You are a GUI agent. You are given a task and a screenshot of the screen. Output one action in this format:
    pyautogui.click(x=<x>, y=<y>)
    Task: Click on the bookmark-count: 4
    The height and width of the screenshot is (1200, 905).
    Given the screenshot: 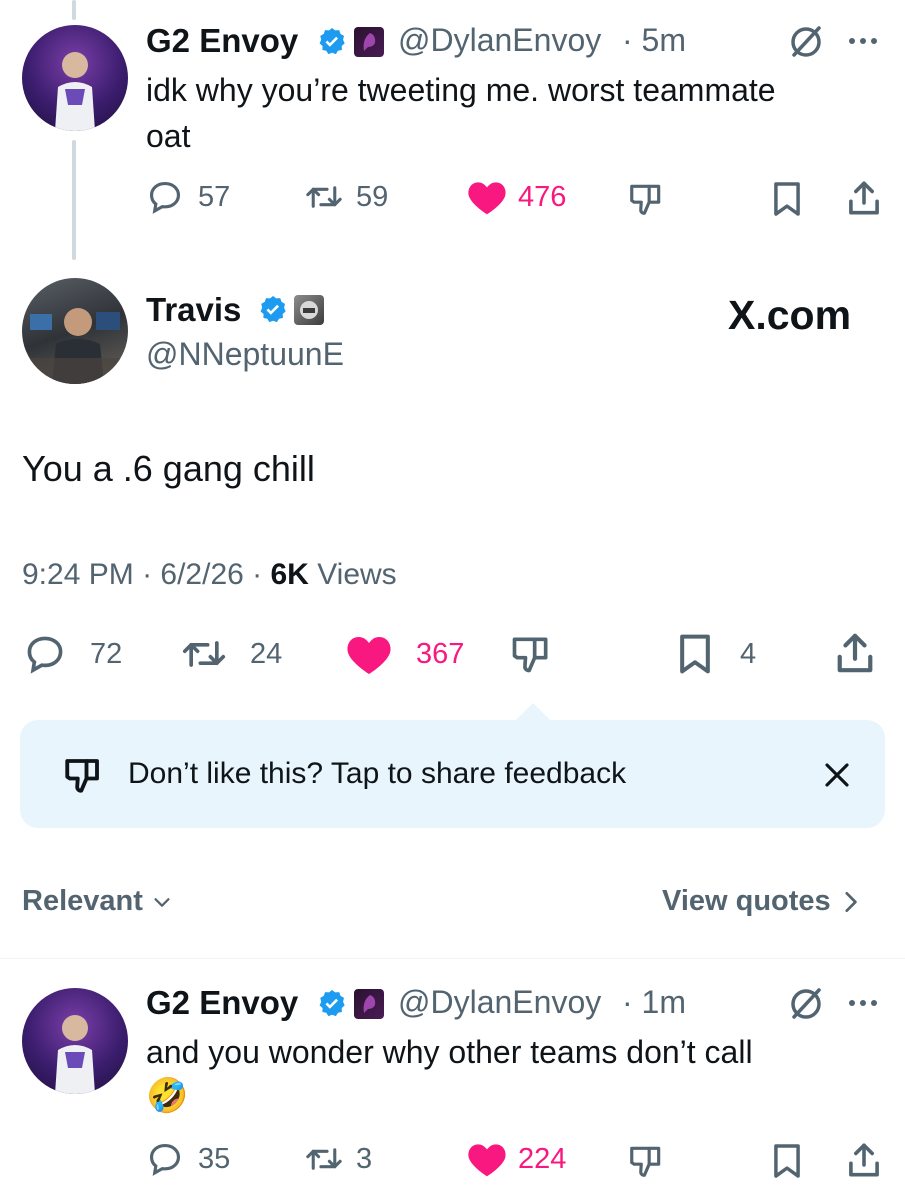 What is the action you would take?
    pyautogui.click(x=748, y=653)
    